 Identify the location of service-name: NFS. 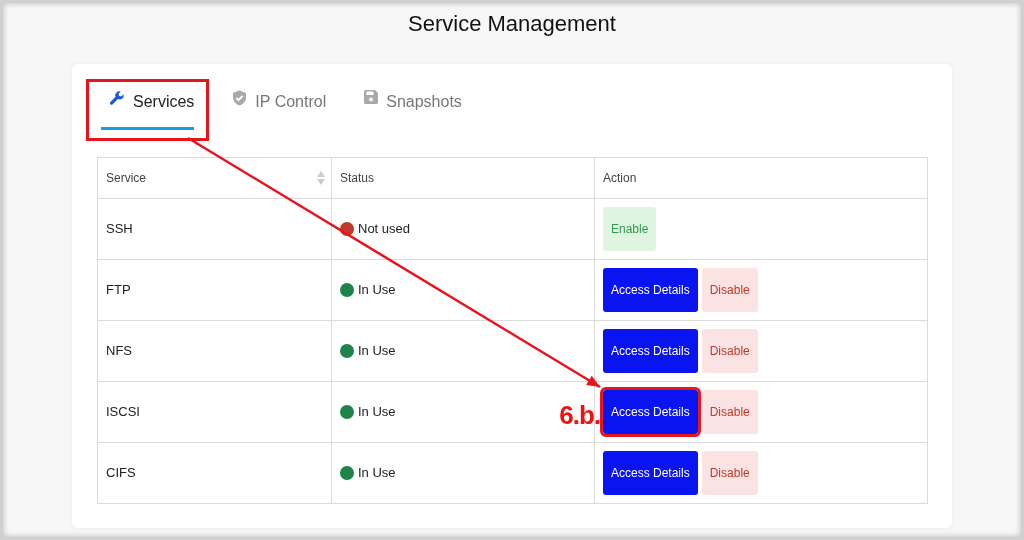
(214, 351).